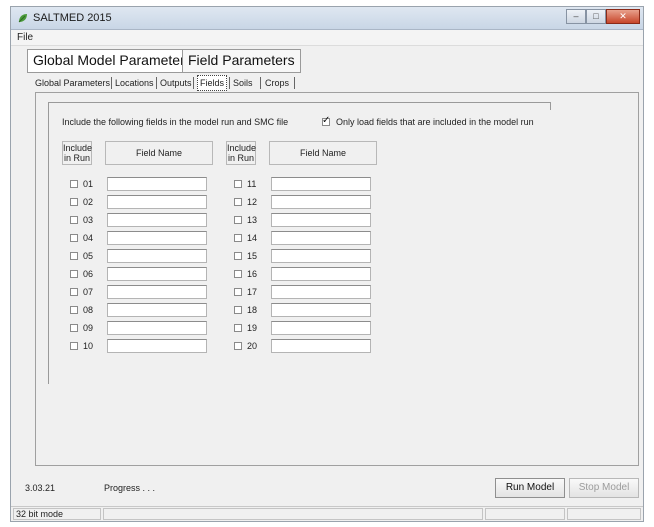 Image resolution: width=654 pixels, height=527 pixels. What do you see at coordinates (74, 328) in the screenshot?
I see `include-field-09-checkbox` at bounding box center [74, 328].